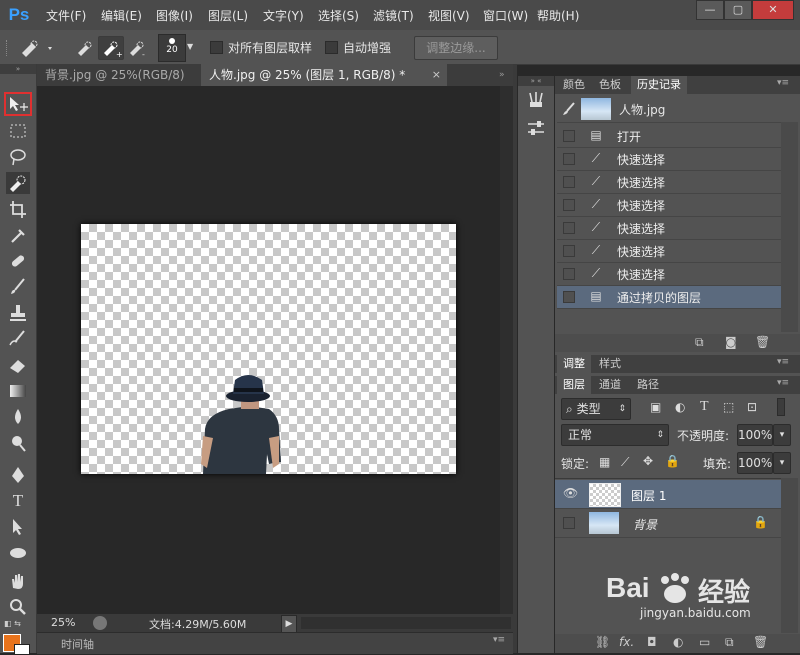 The width and height of the screenshot is (800, 655). Describe the element at coordinates (574, 385) in the screenshot. I see `tab-layers: 图层` at that location.